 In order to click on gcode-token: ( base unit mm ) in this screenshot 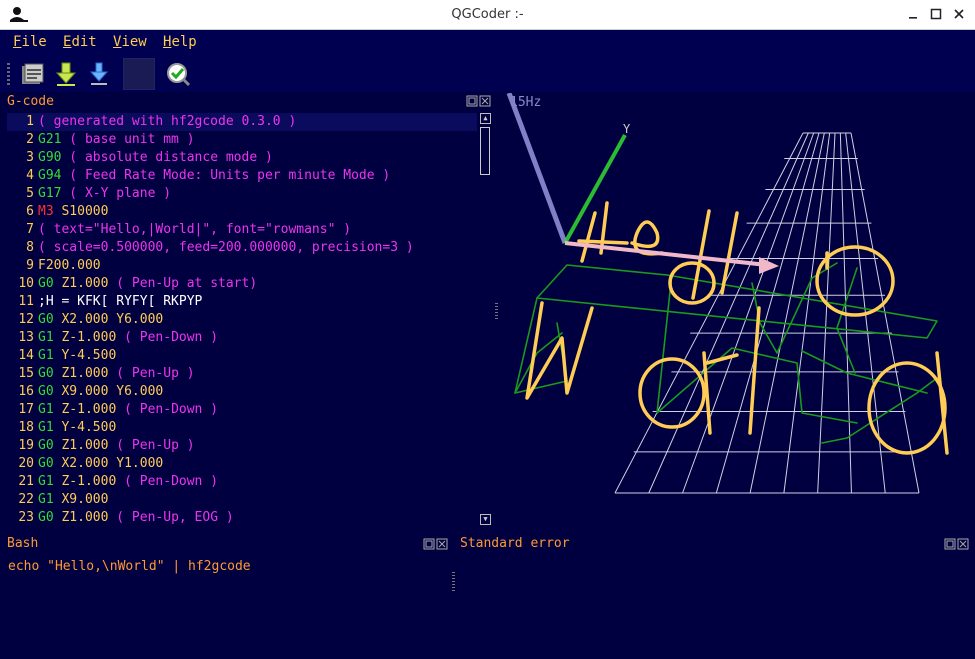, I will do `click(128, 139)`.